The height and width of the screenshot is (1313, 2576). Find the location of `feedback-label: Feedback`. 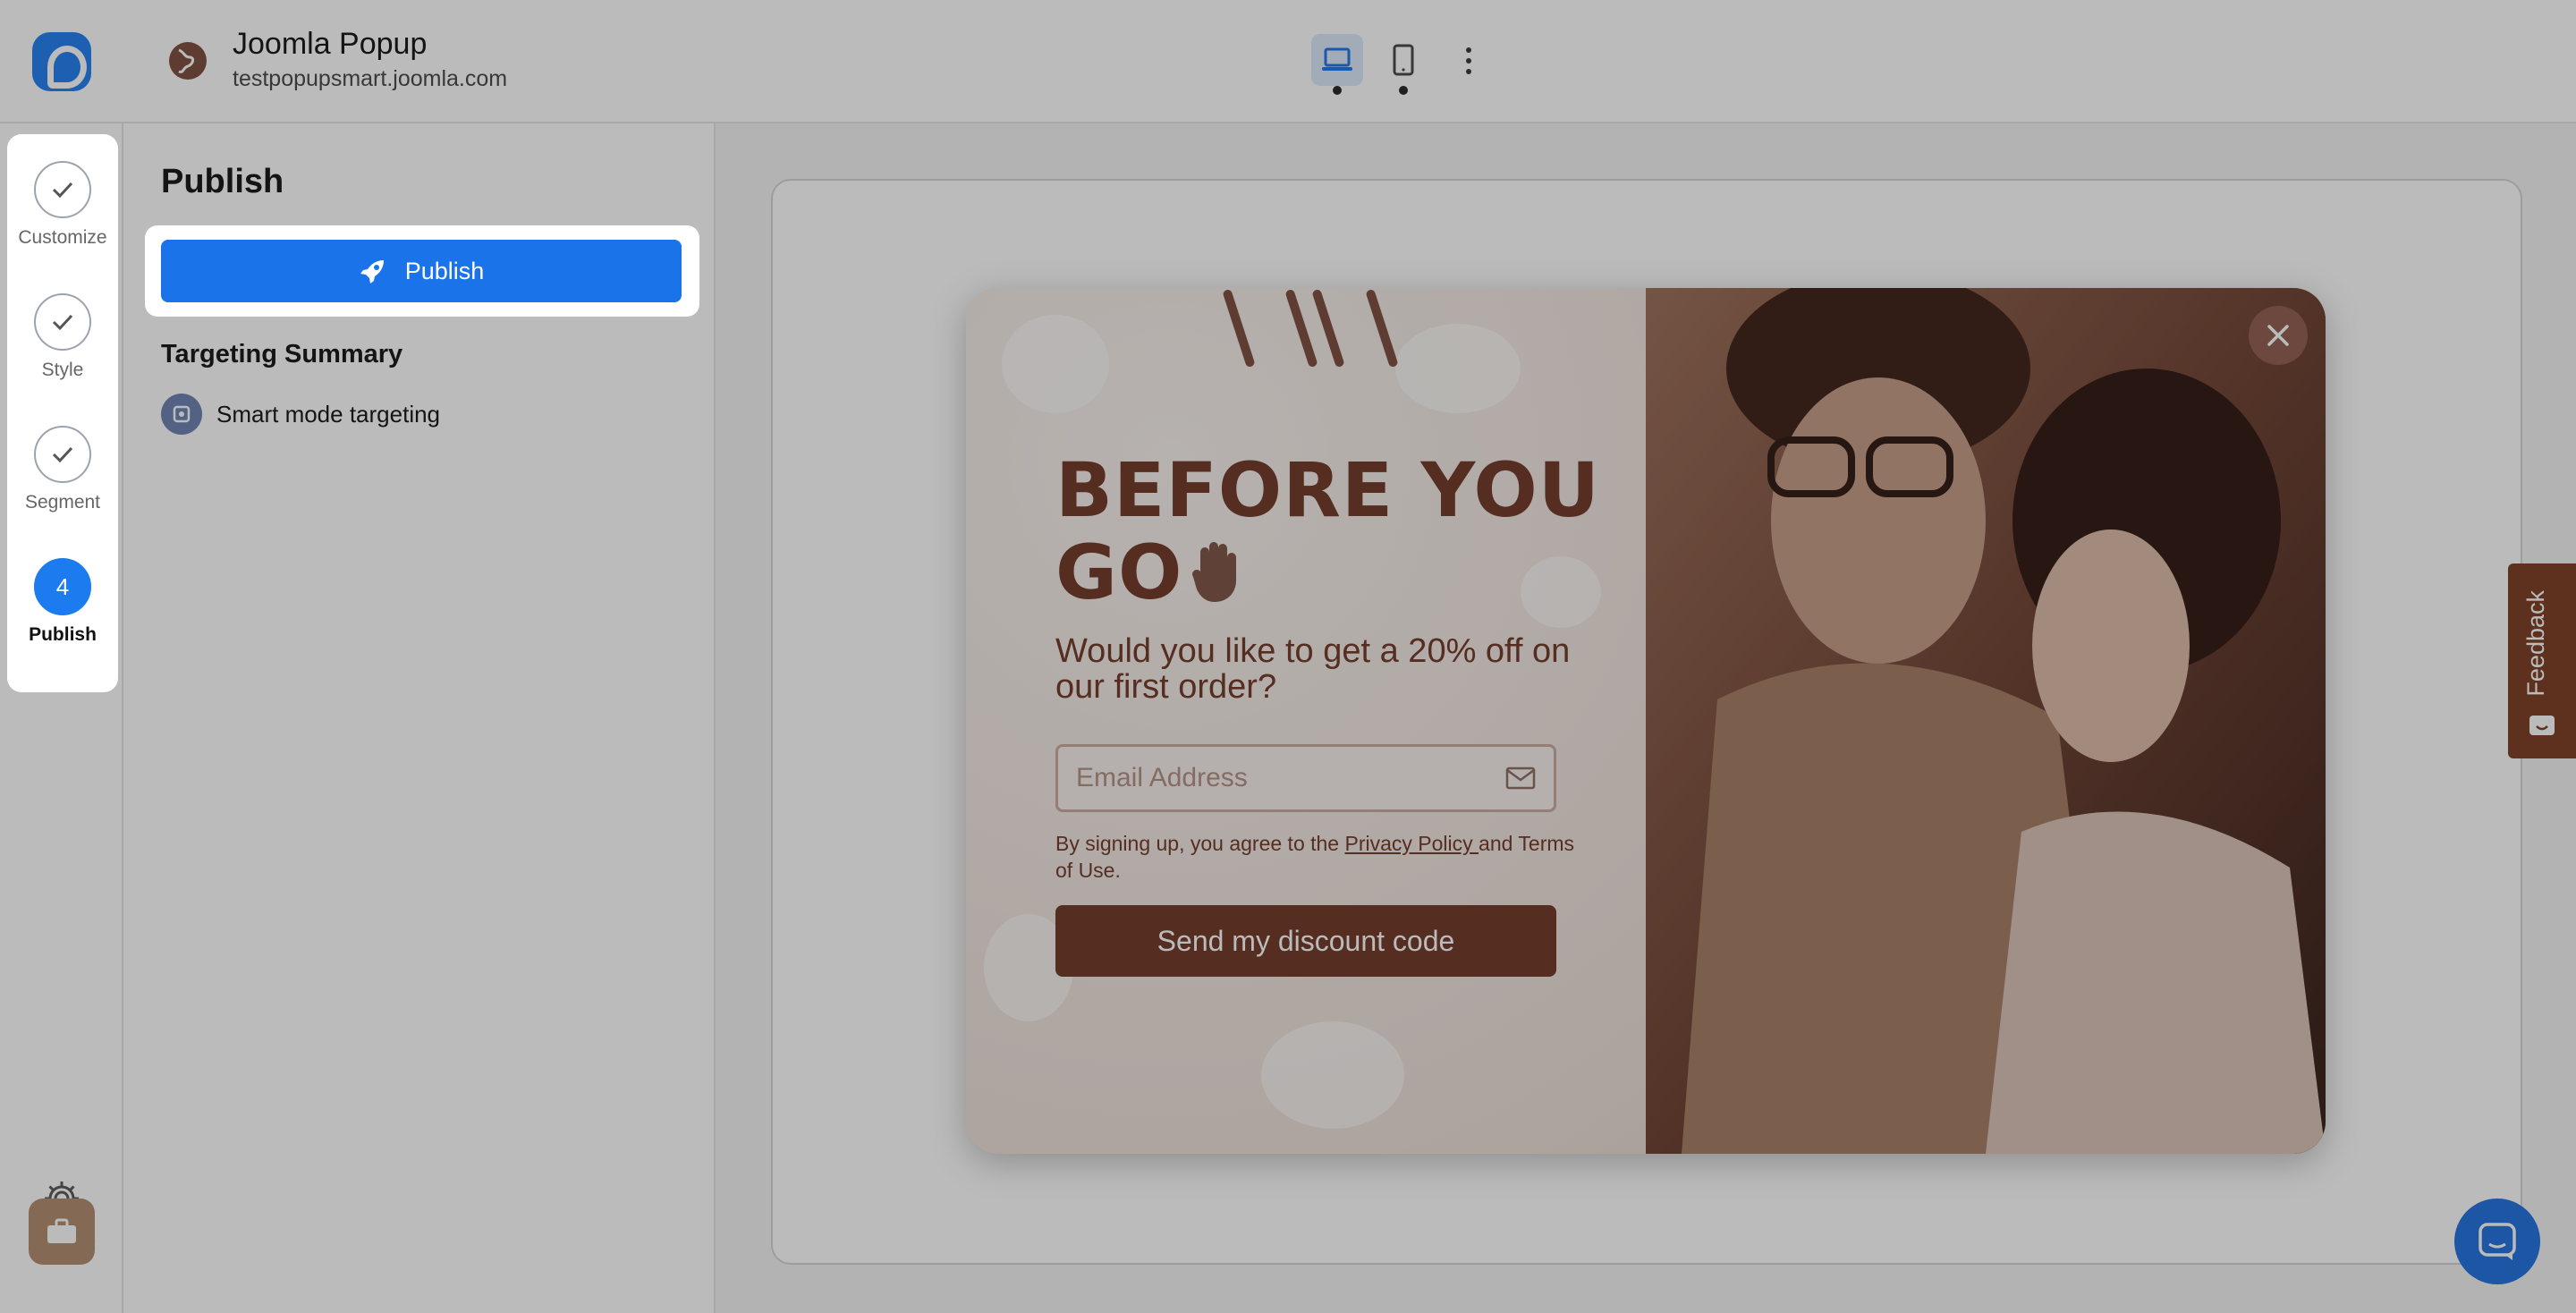

feedback-label: Feedback is located at coordinates (2535, 643).